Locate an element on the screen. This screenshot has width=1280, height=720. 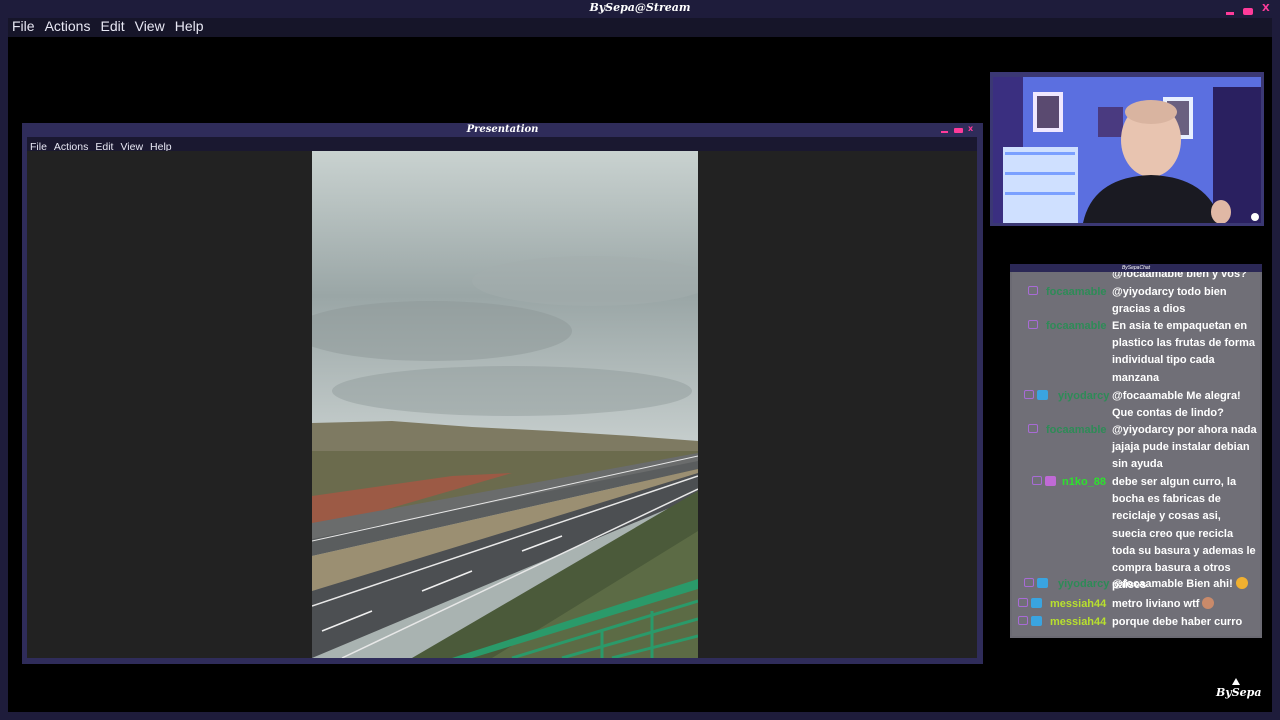
app-menu-bar: File Actions Edit View Help is located at coordinates (640, 27).